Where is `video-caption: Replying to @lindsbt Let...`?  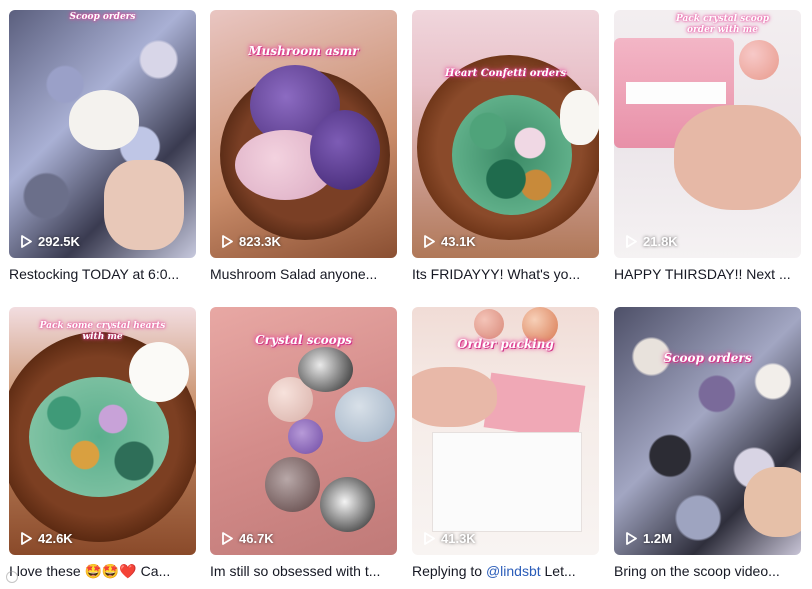
video-caption: Replying to @lindsbt Let... is located at coordinates (505, 571).